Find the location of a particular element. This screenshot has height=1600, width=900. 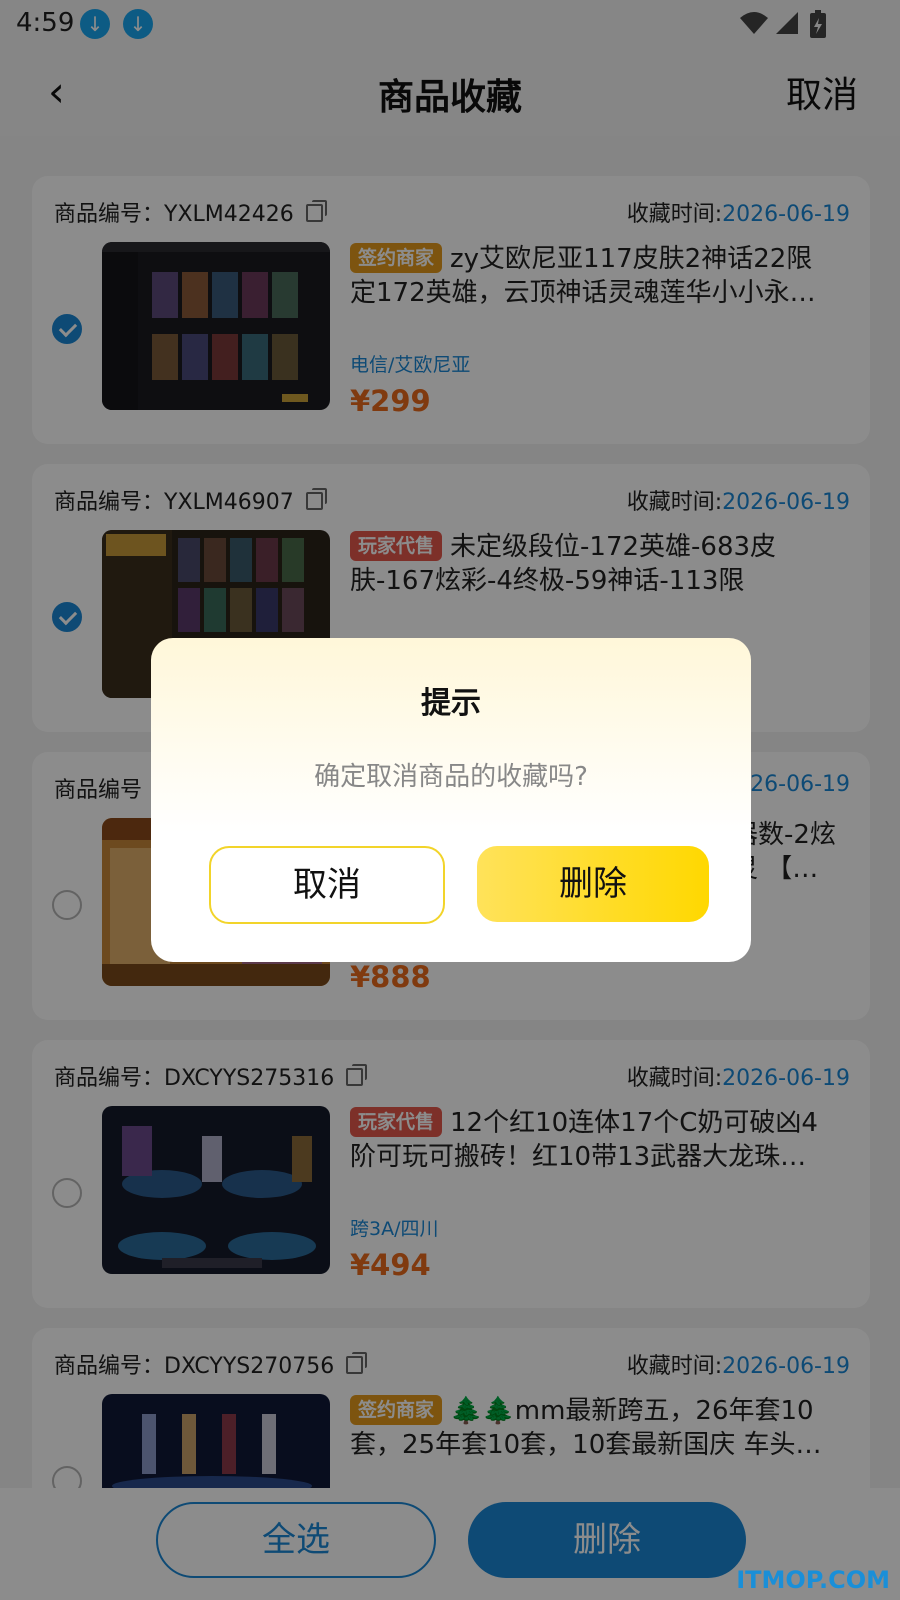

dialog-message: 确定取消商品的收藏吗? is located at coordinates (451, 777).